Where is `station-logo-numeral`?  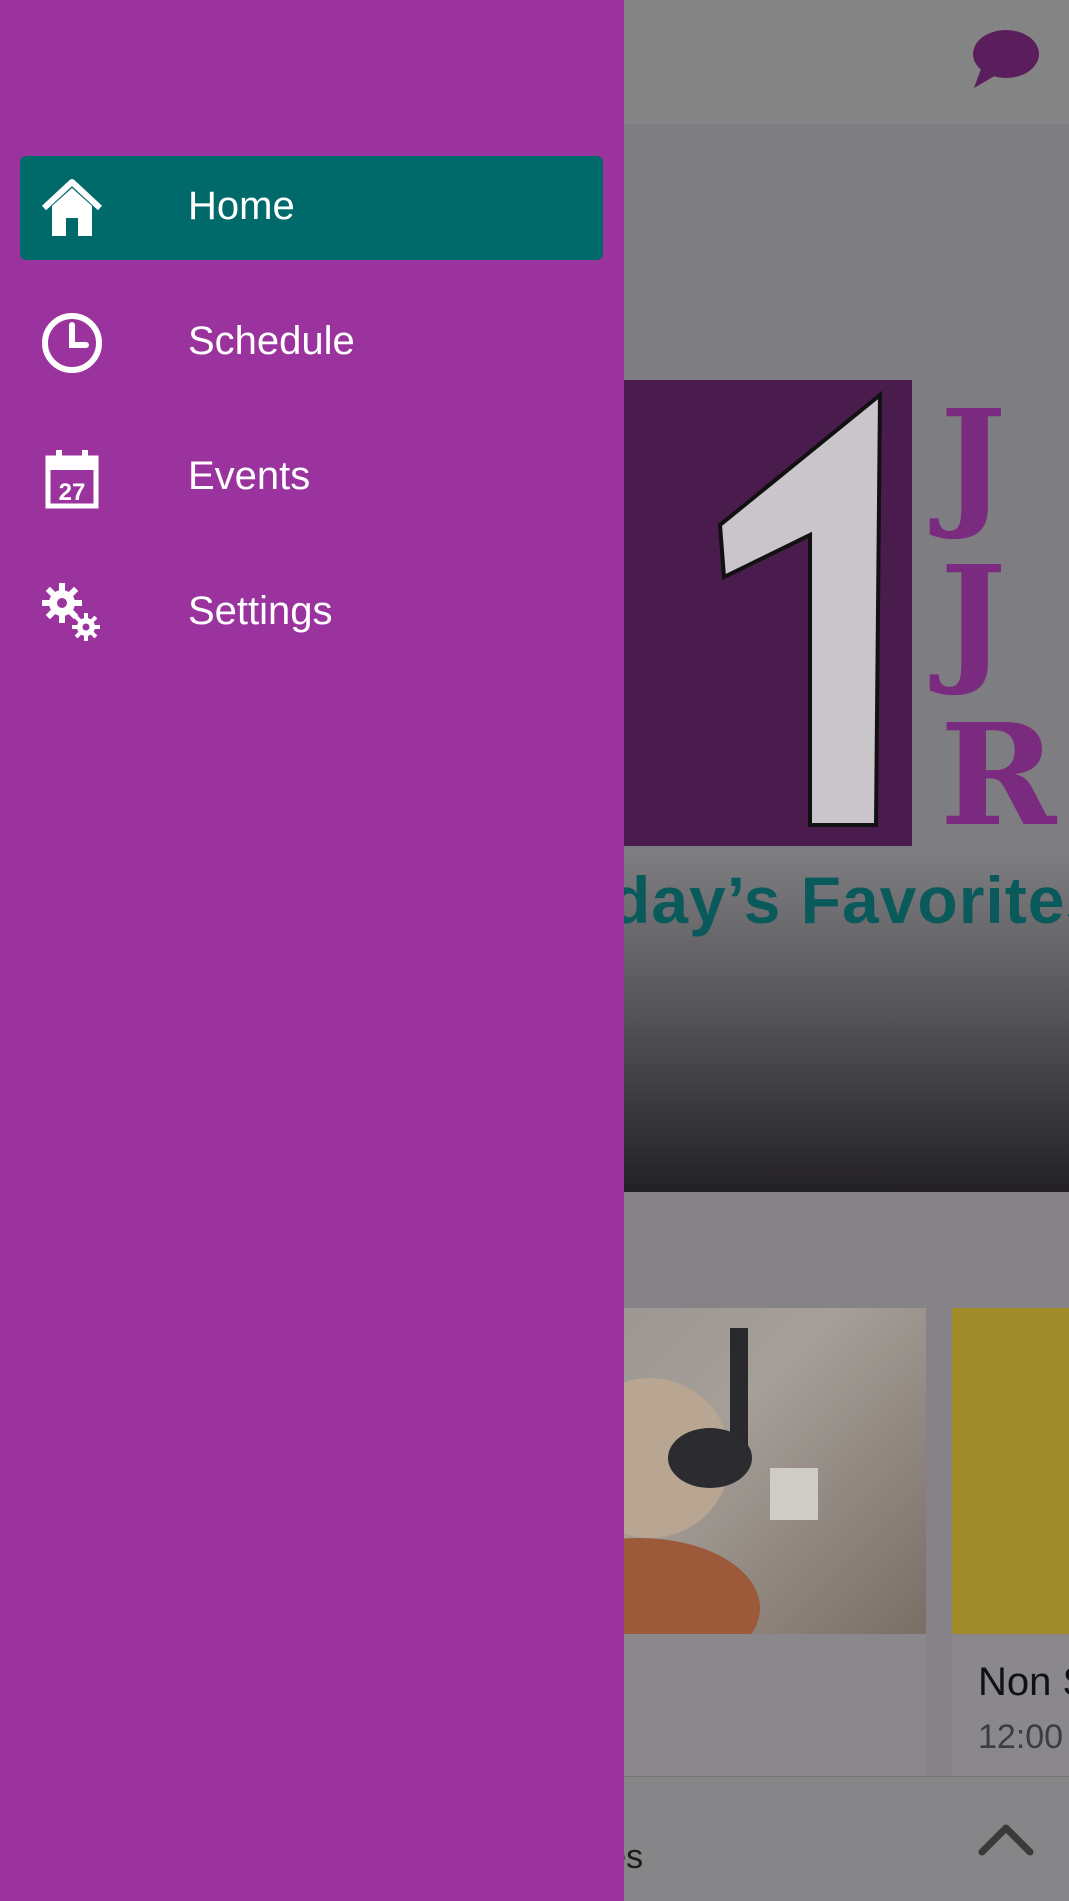 station-logo-numeral is located at coordinates (800, 608).